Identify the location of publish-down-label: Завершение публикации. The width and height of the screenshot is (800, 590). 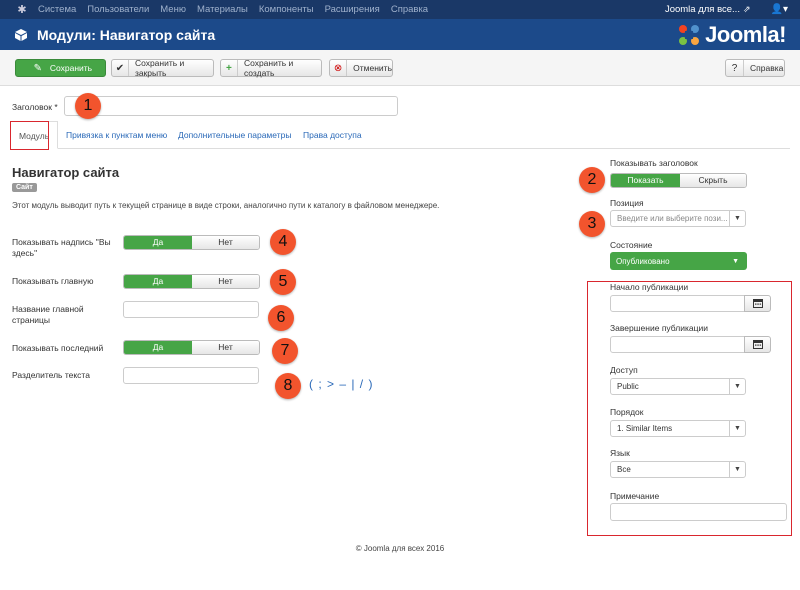
(659, 328).